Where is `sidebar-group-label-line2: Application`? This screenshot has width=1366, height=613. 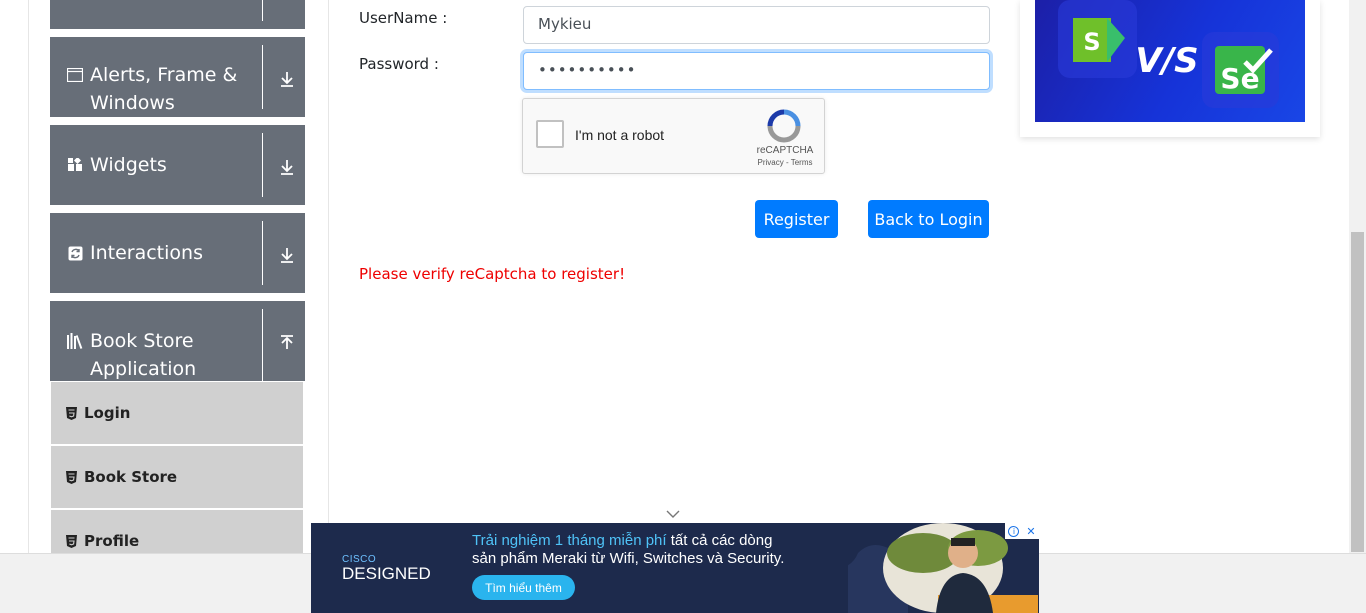 sidebar-group-label-line2: Application is located at coordinates (143, 369).